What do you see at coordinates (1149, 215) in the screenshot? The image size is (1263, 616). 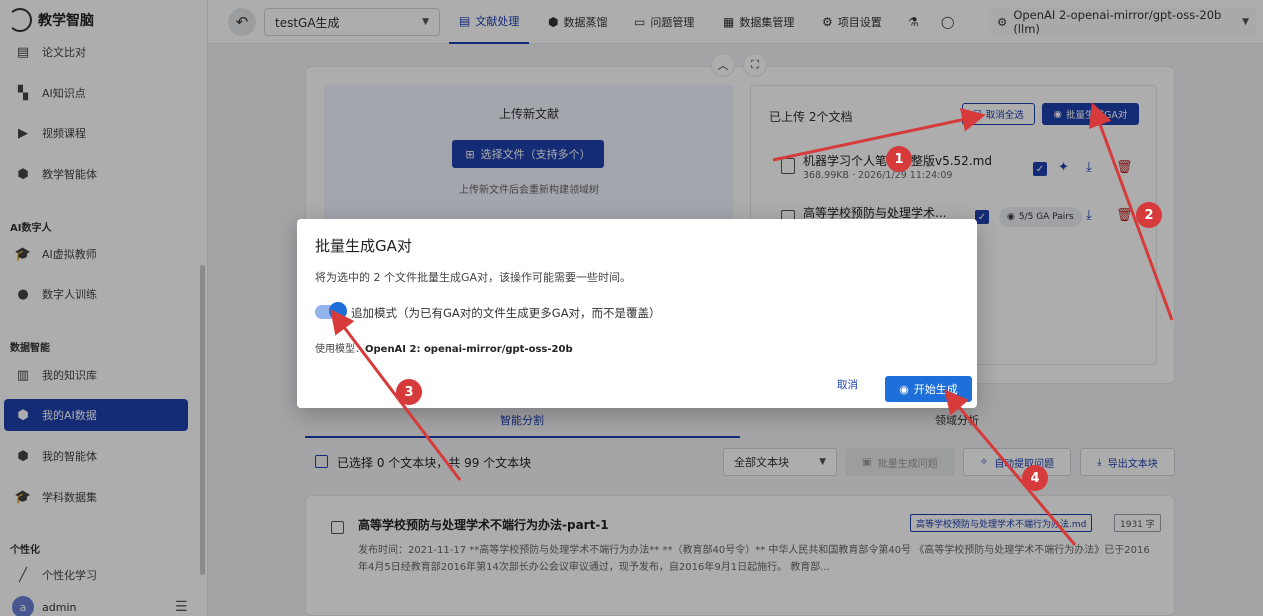 I see `annotation-badge: 2` at bounding box center [1149, 215].